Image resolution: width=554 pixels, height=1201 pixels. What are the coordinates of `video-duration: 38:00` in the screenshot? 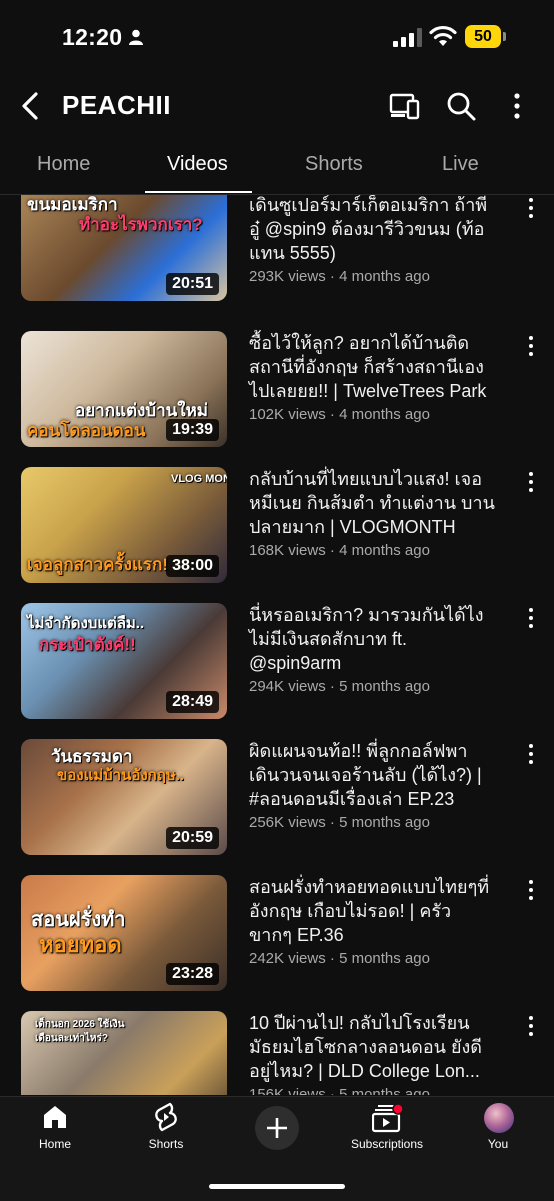 It's located at (192, 566).